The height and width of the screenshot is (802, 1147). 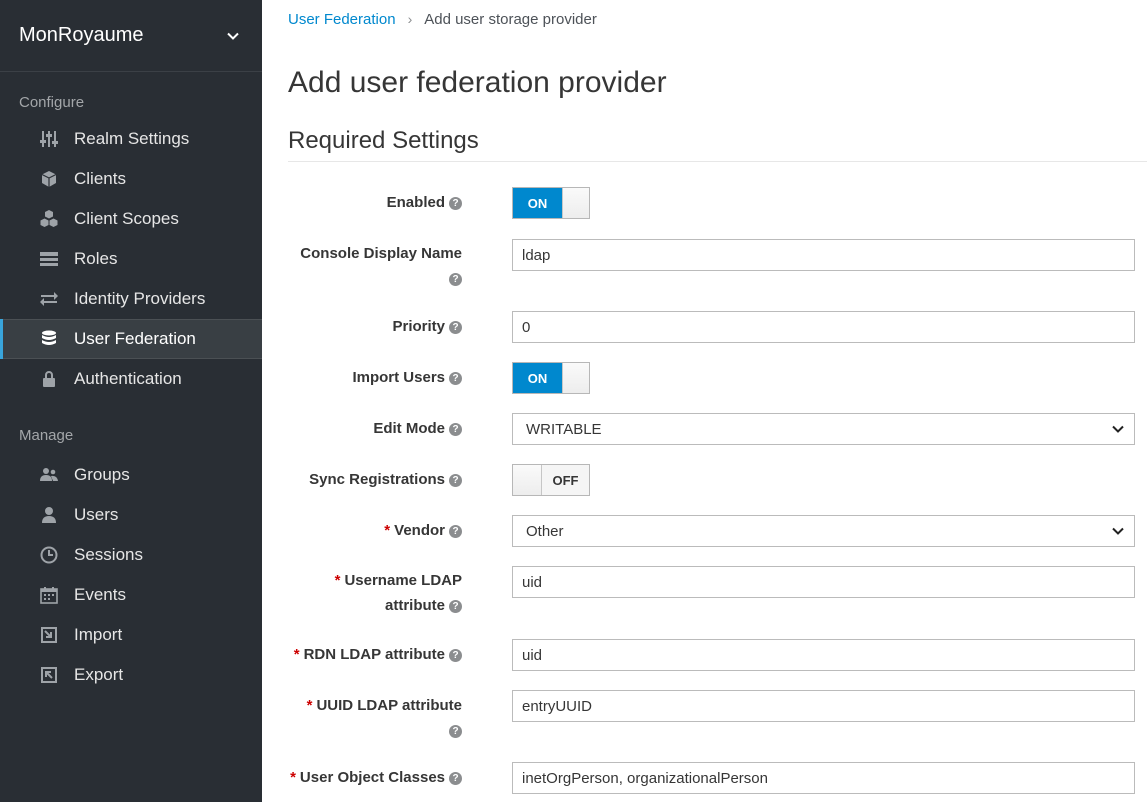 What do you see at coordinates (108, 554) in the screenshot?
I see `sidebar-item-label: Sessions` at bounding box center [108, 554].